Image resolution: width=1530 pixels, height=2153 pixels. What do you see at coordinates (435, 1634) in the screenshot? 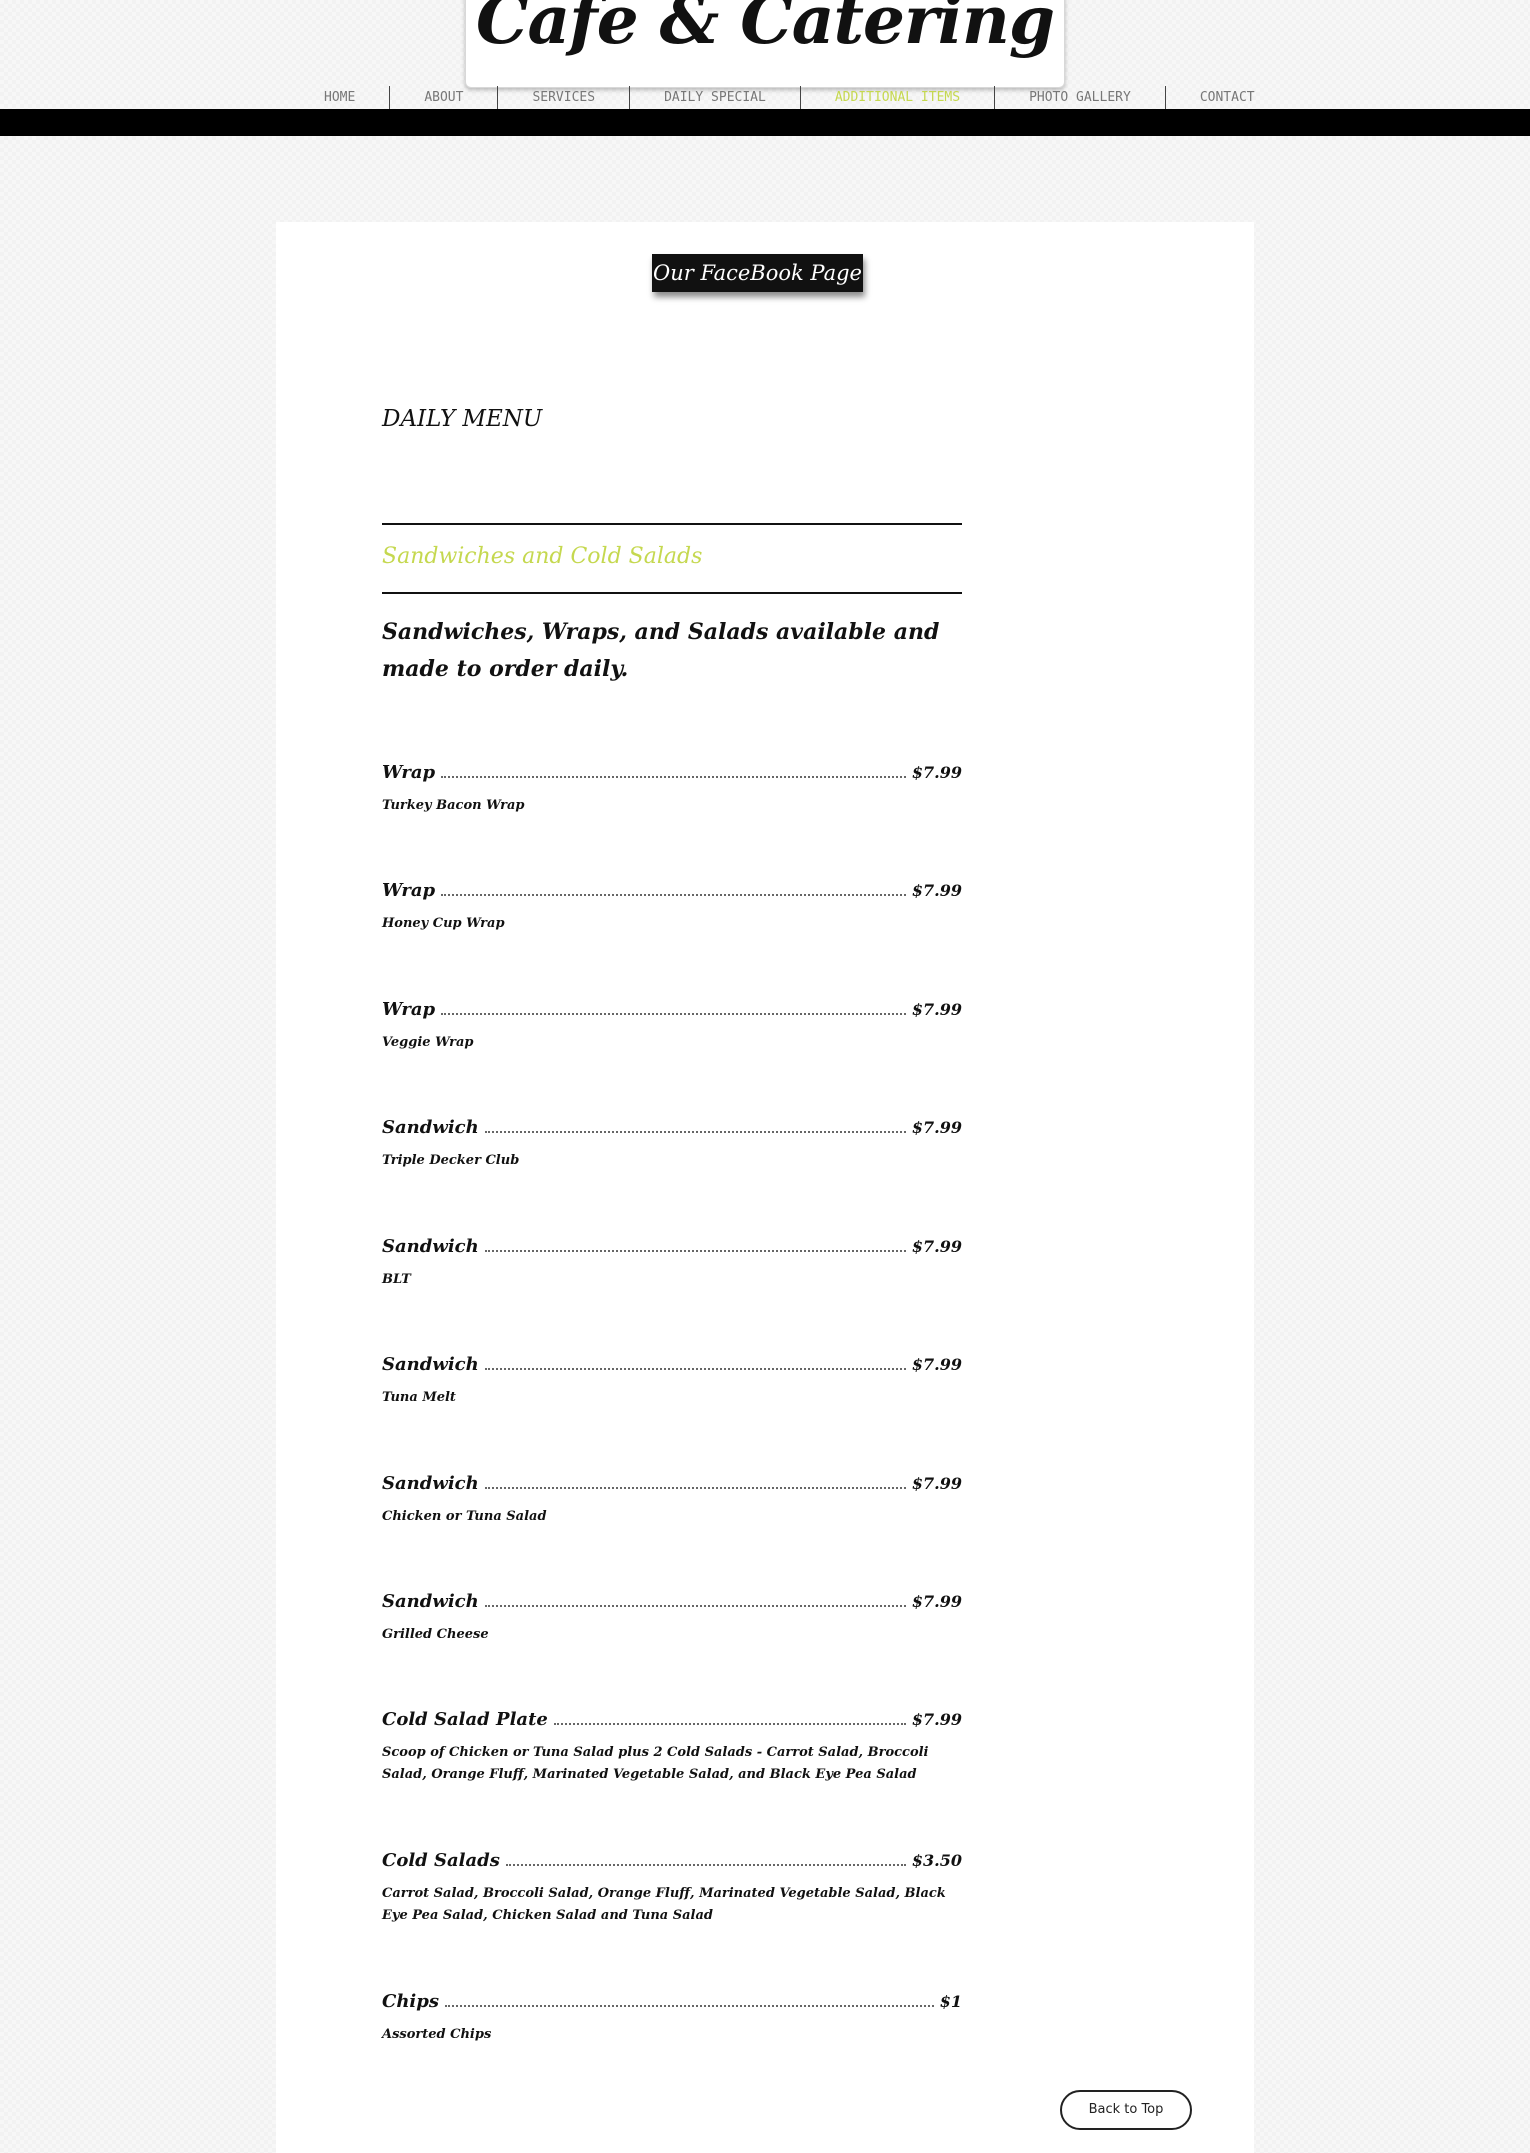
I see `menu-item-description: Grilled Cheese` at bounding box center [435, 1634].